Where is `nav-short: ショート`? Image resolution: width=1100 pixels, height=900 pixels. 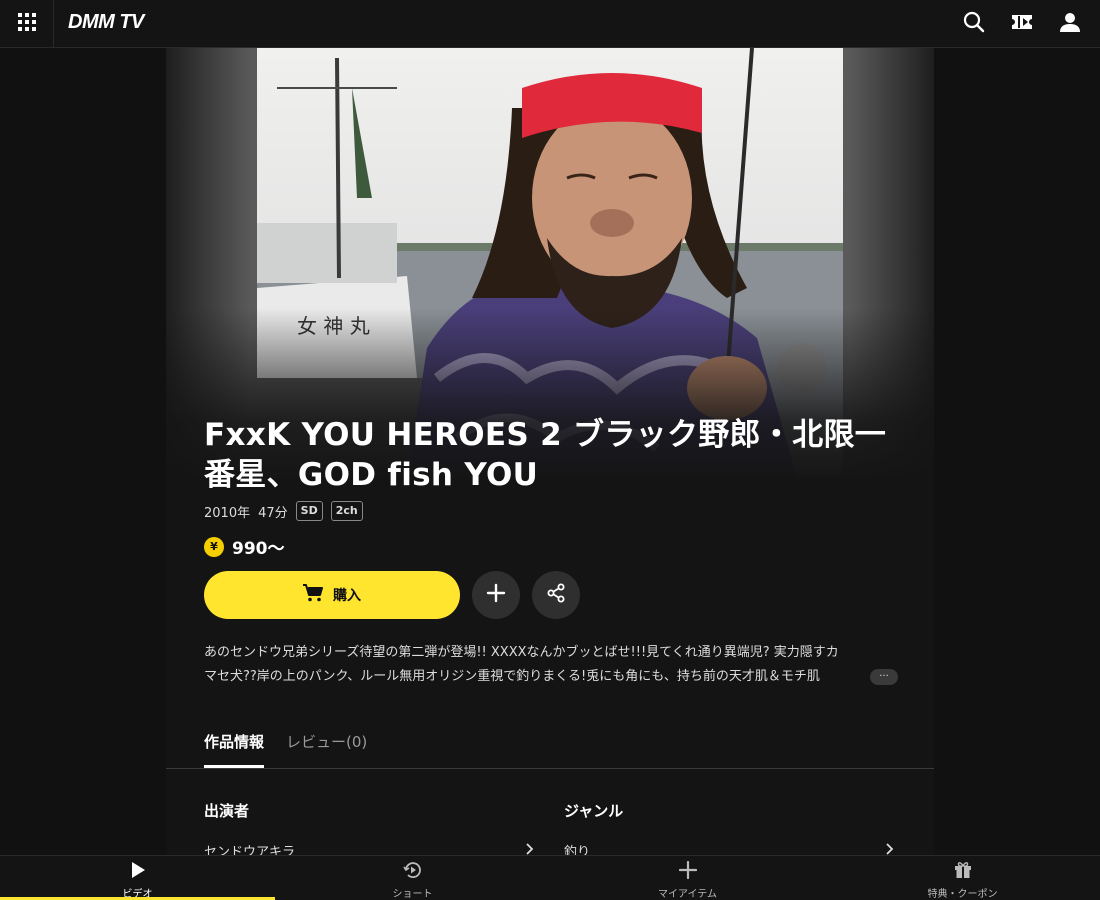
nav-short: ショート is located at coordinates (412, 878).